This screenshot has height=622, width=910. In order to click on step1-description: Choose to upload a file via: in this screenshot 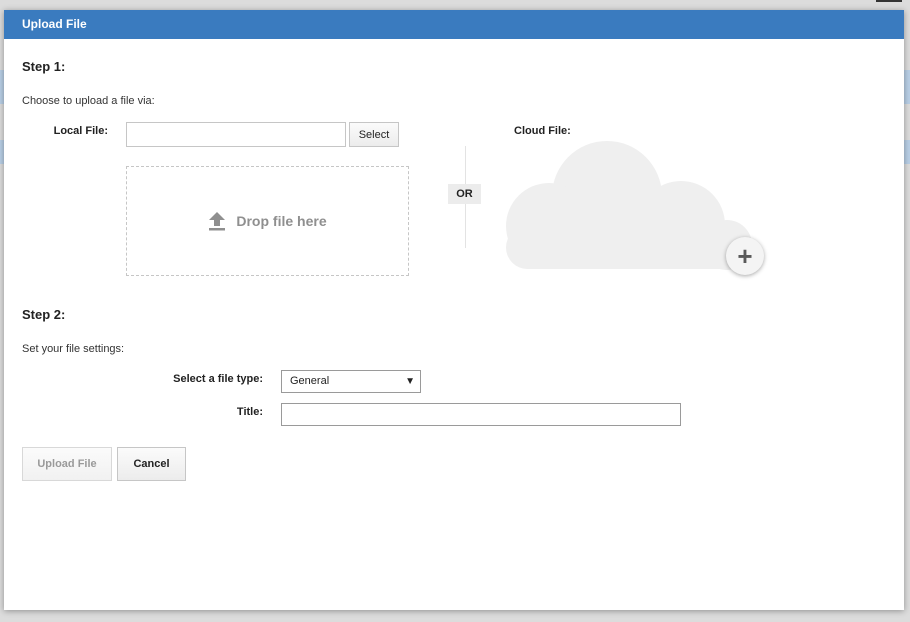, I will do `click(88, 101)`.